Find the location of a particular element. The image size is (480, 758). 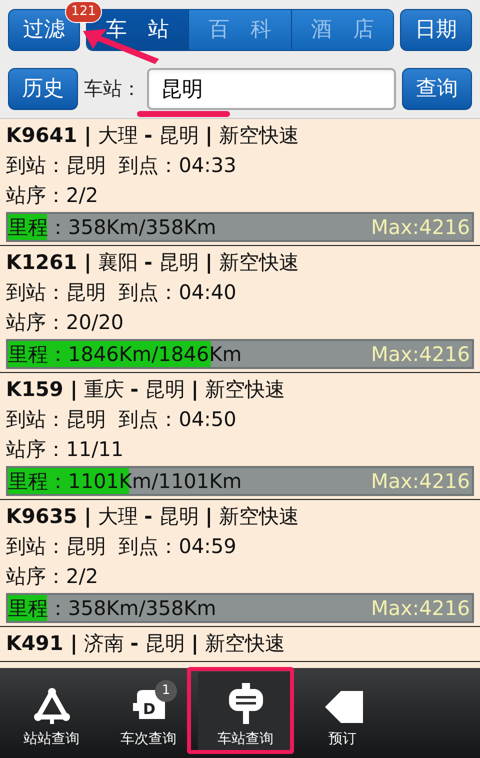

tab-bar-item: D 1 车次查询 is located at coordinates (148, 713).